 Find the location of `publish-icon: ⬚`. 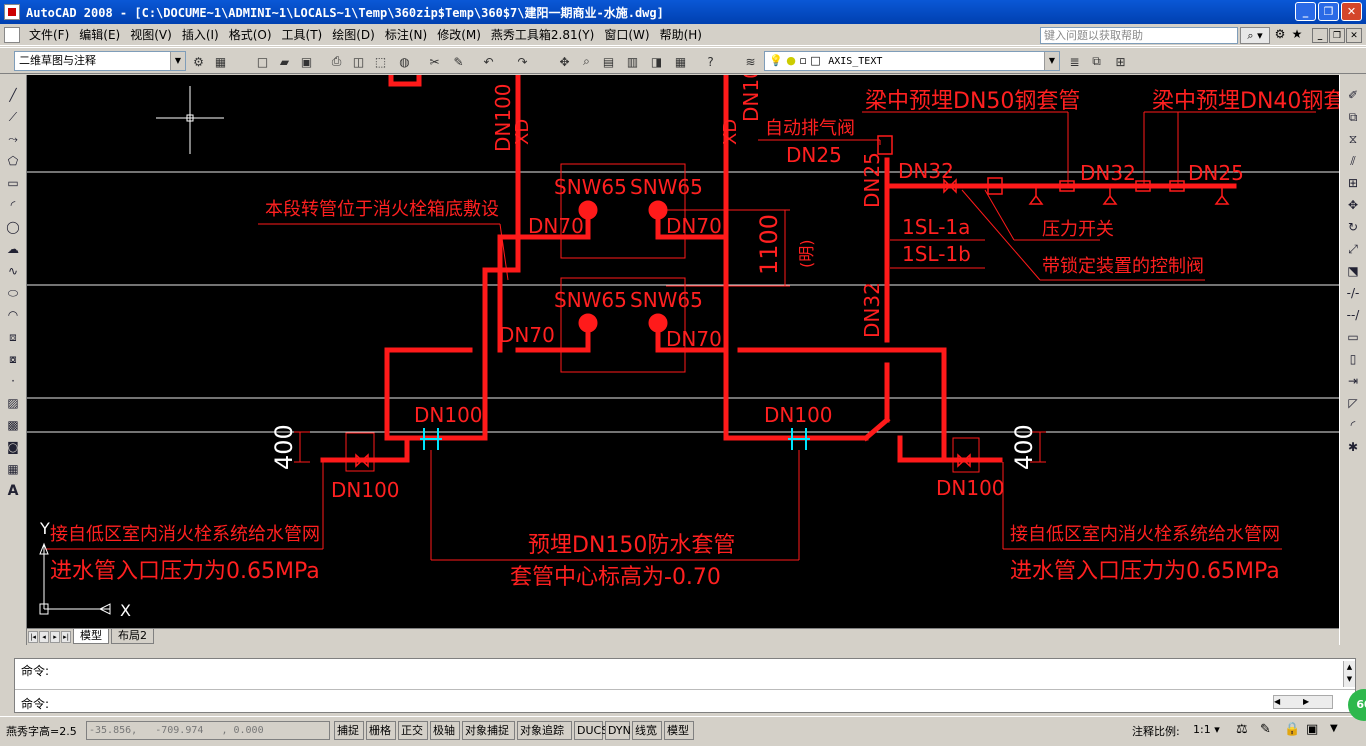

publish-icon: ⬚ is located at coordinates (380, 61).